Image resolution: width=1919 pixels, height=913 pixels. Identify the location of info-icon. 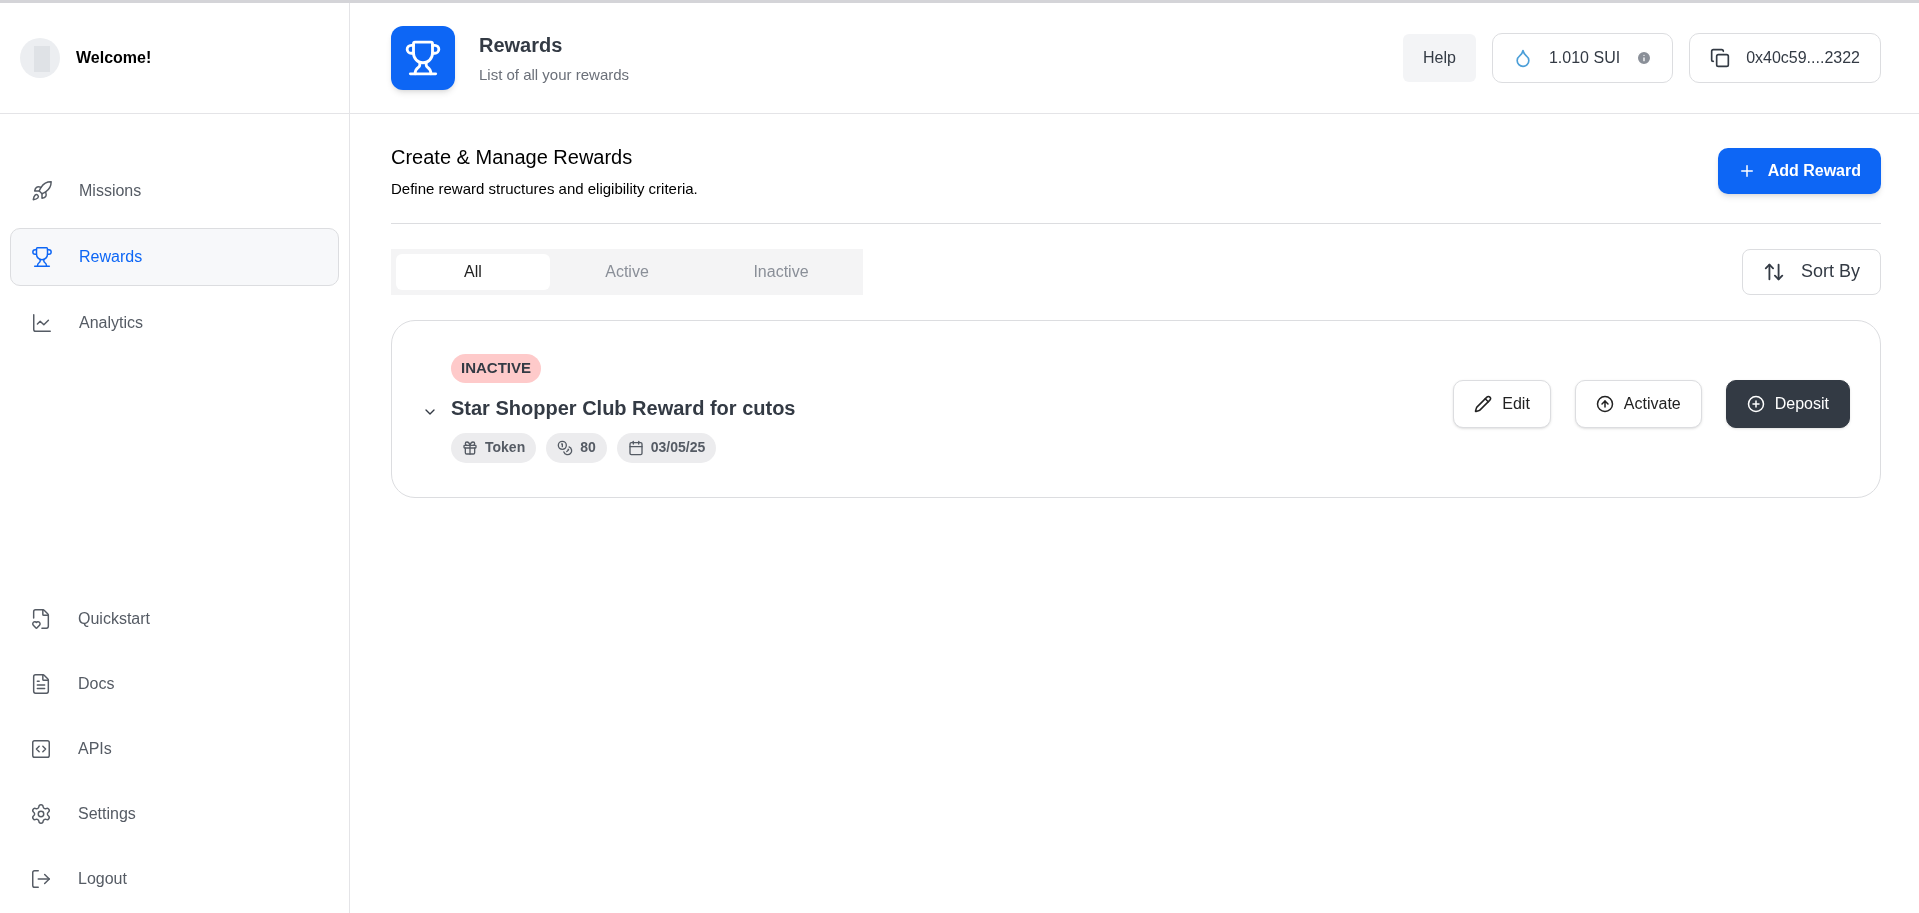
(1644, 58).